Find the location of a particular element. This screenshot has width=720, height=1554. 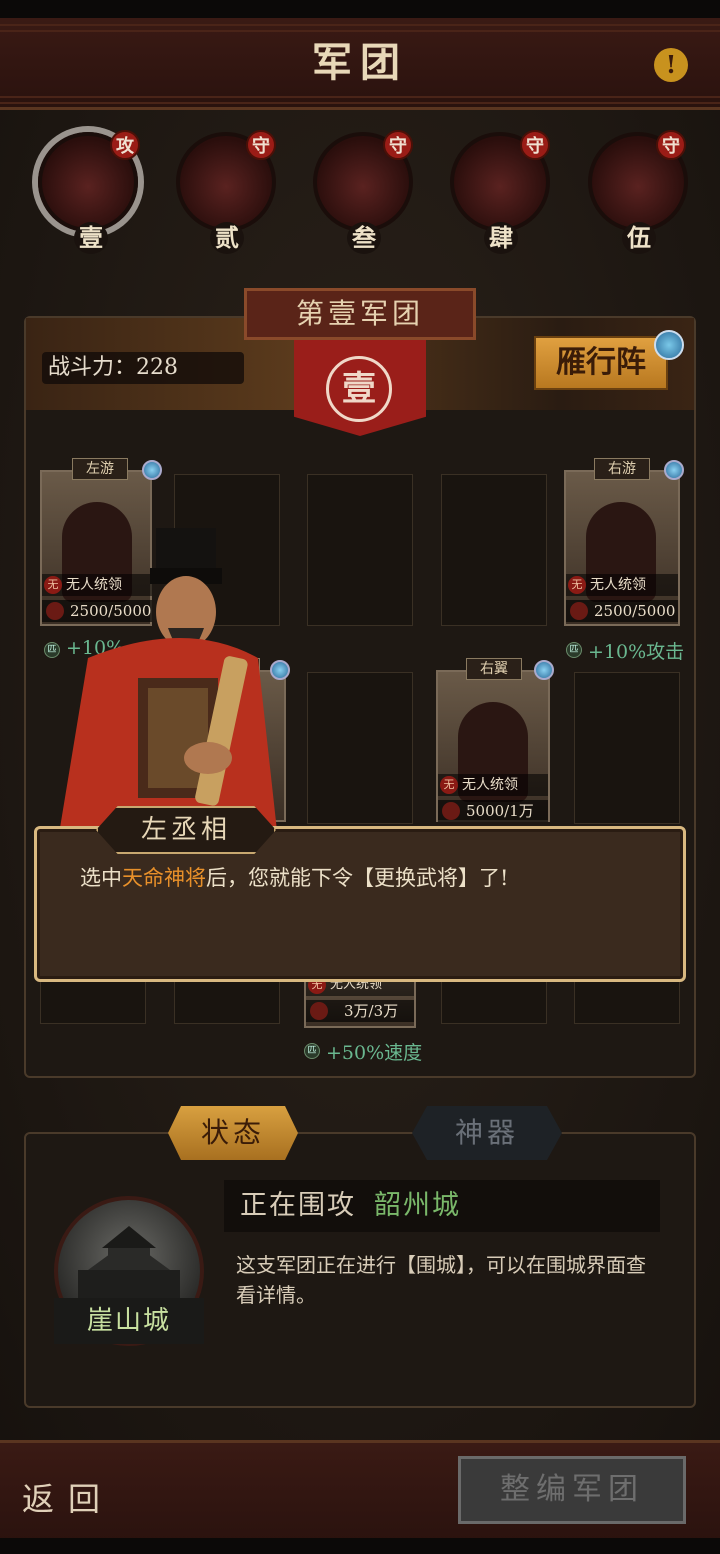

legion-role-badge-2: 守 is located at coordinates (261, 145).